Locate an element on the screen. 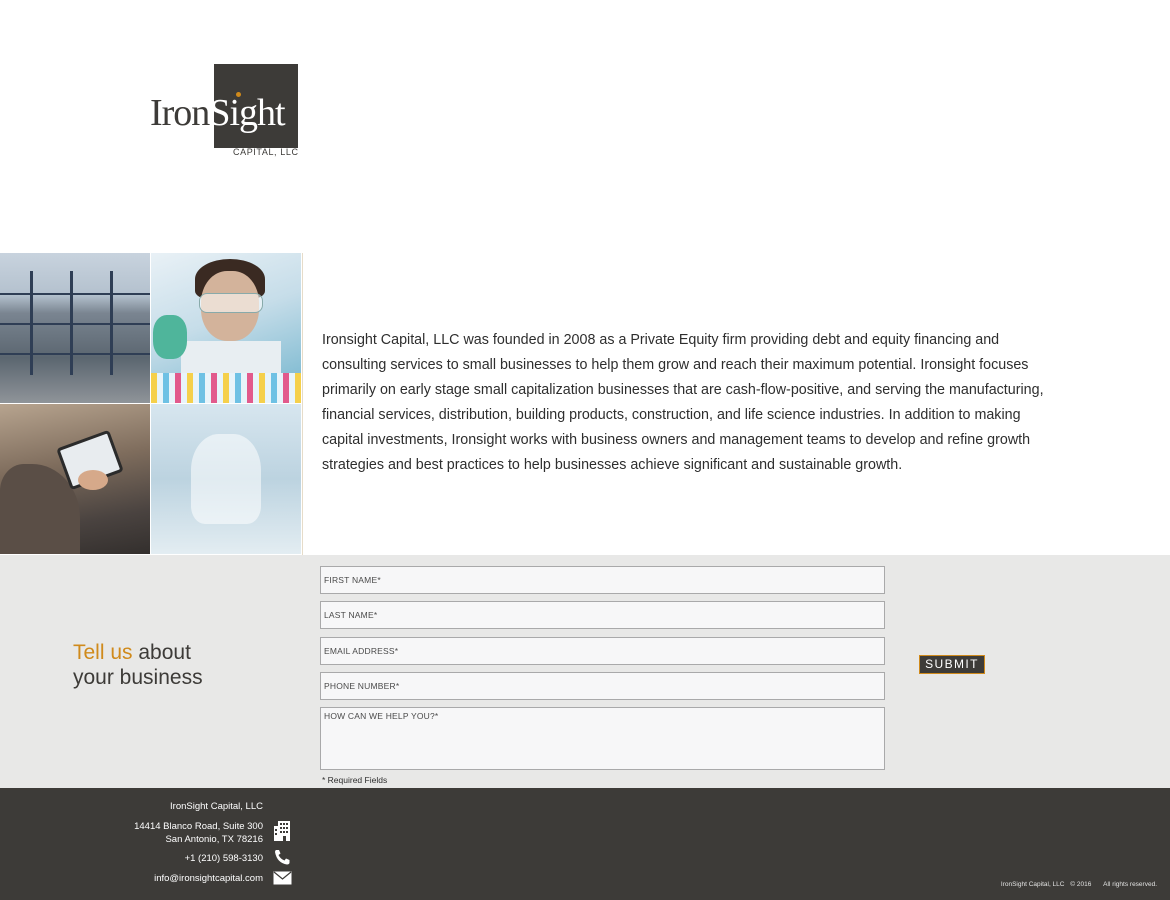 This screenshot has height=900, width=1170. last-name-input is located at coordinates (602, 615).